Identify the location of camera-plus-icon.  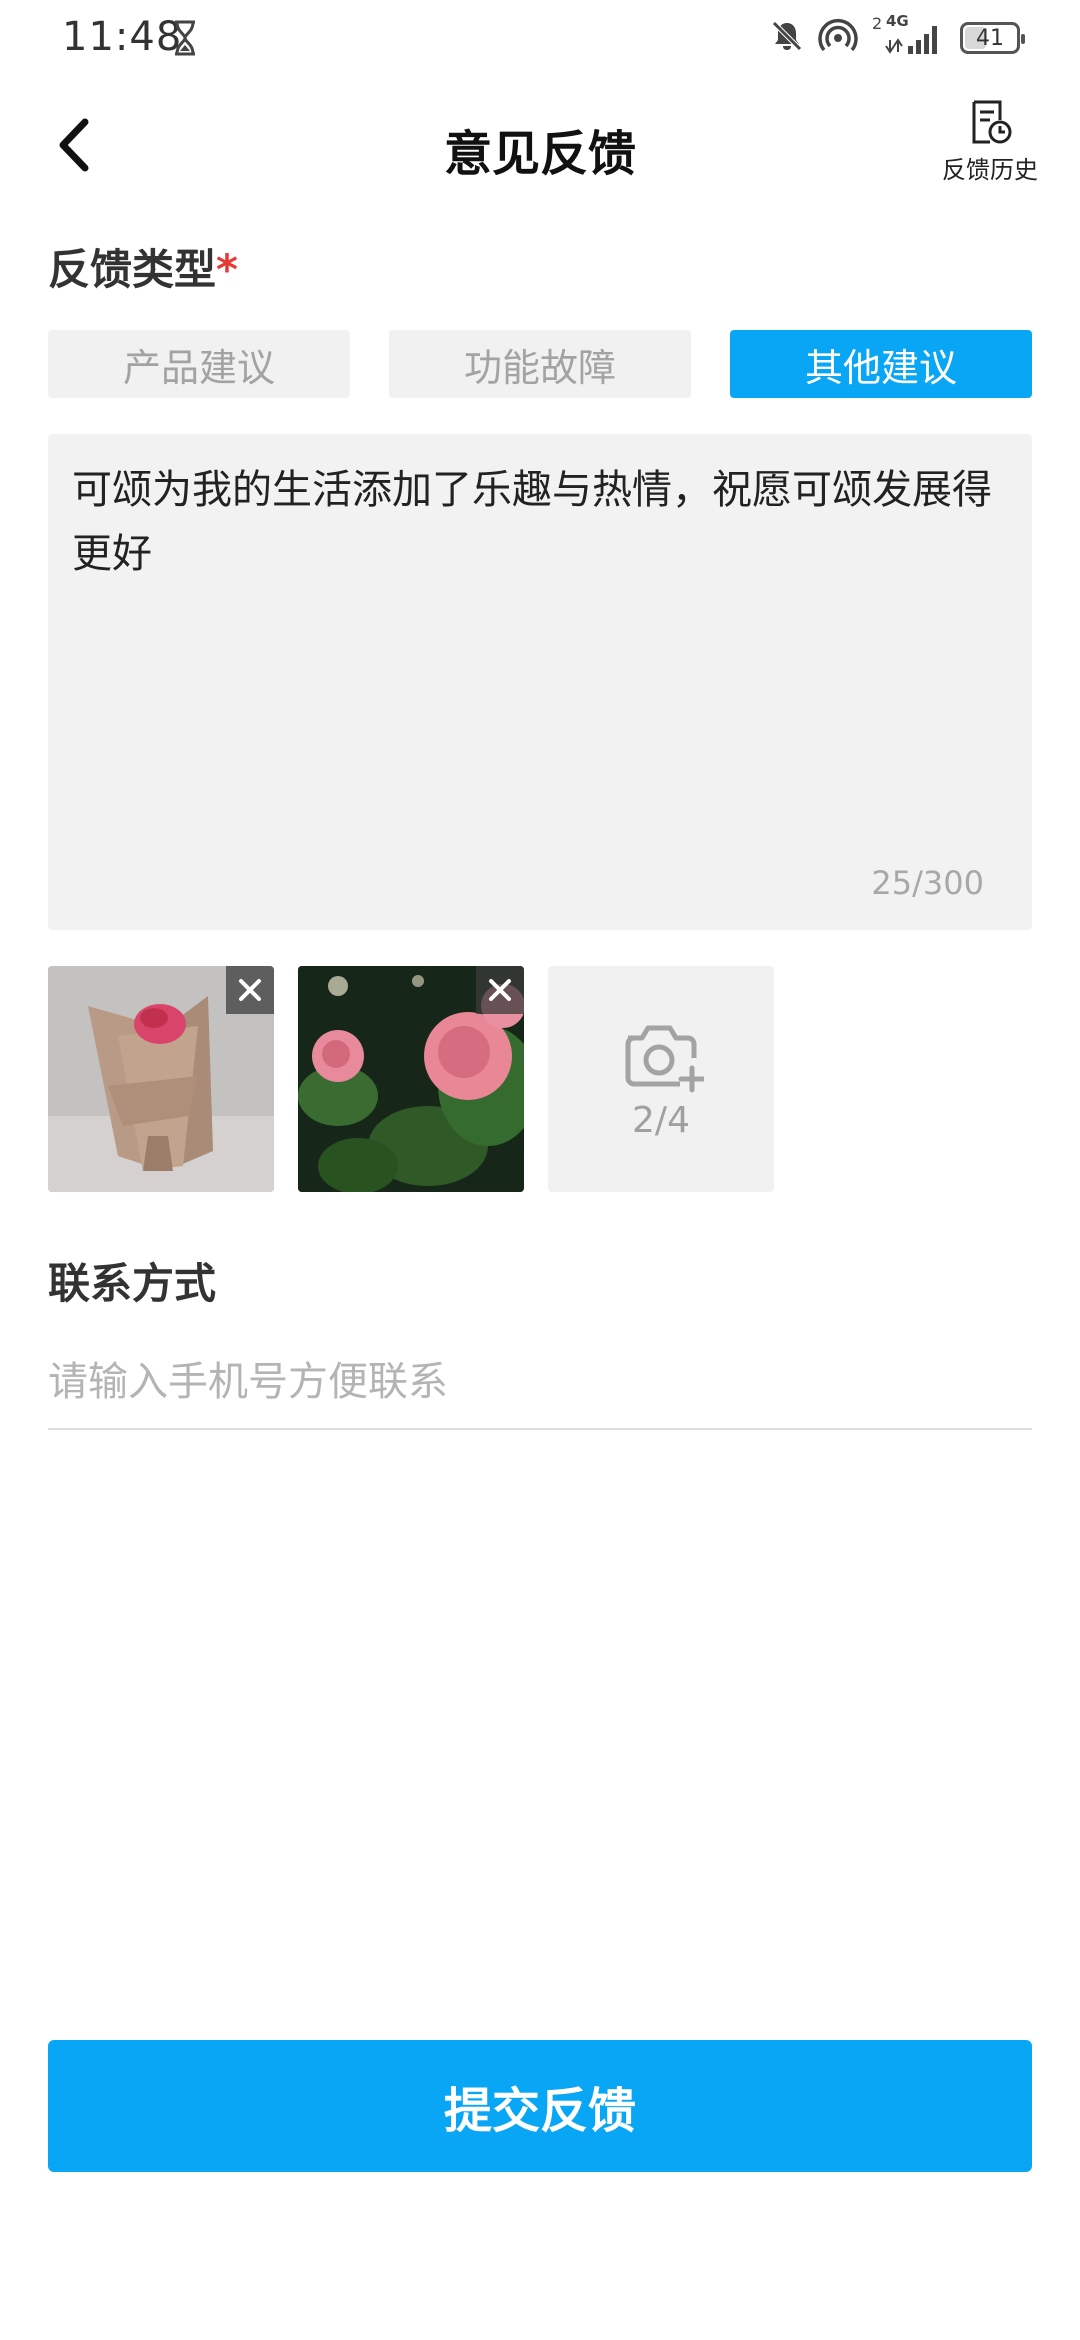
(664, 1058).